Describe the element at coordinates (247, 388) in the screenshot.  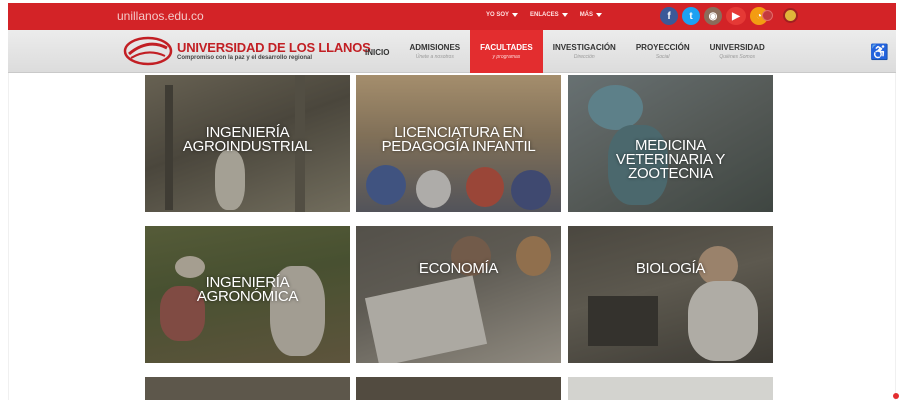
I see `tile-row3-left` at that location.